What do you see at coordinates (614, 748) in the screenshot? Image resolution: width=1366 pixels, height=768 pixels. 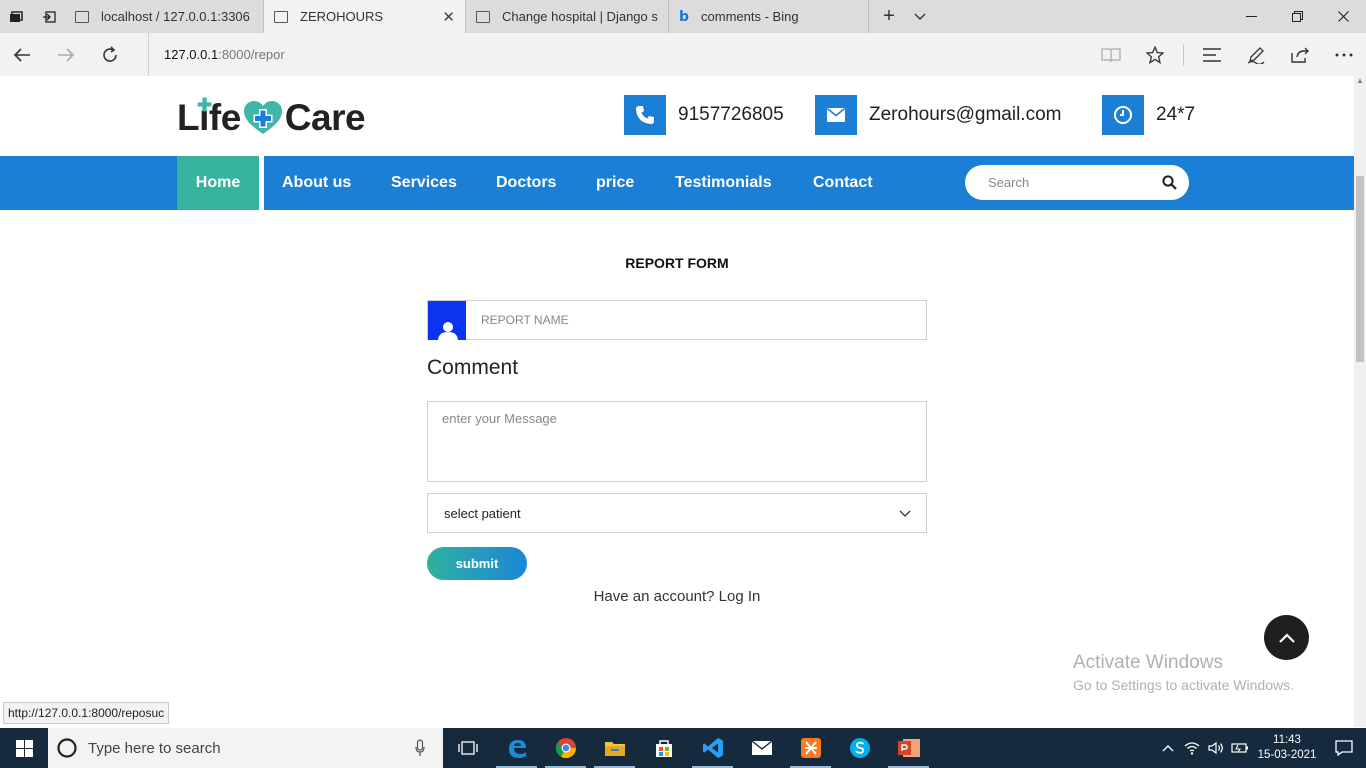 I see `file-explorer-icon` at bounding box center [614, 748].